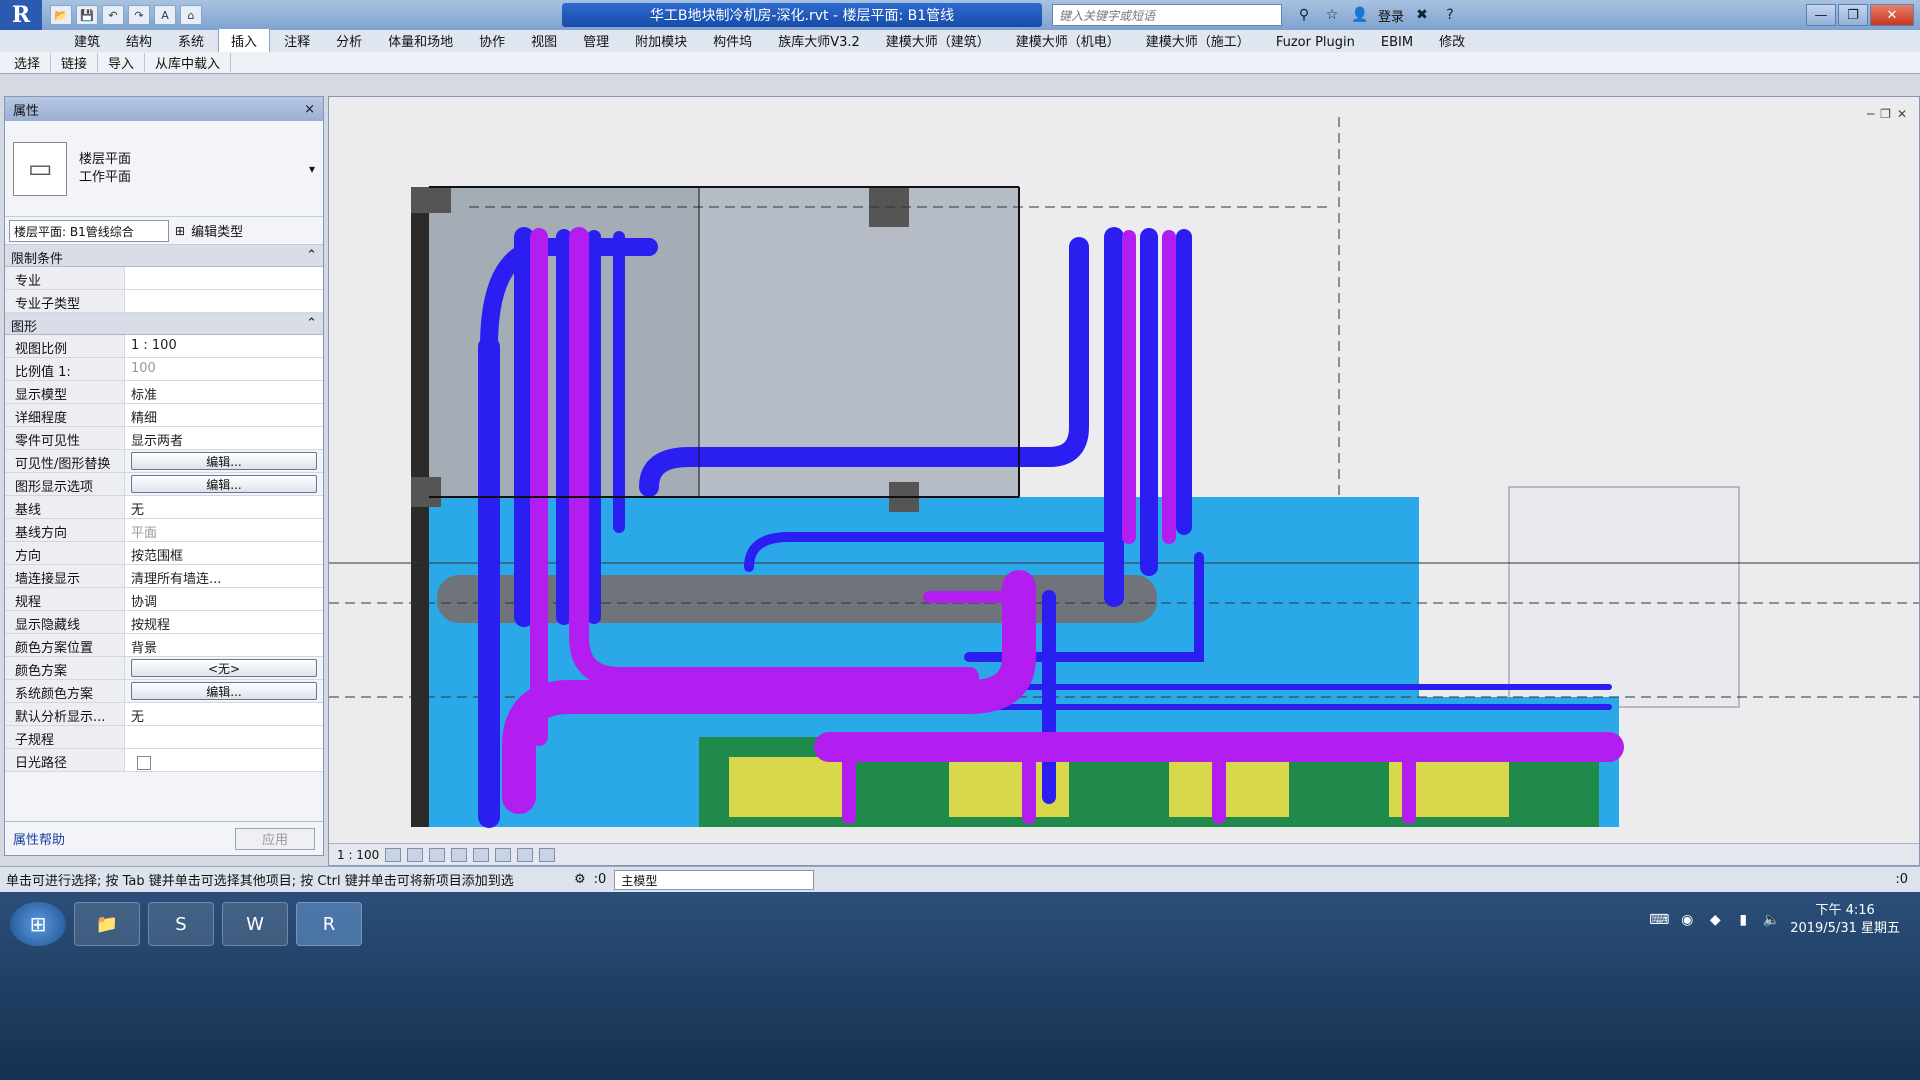 The height and width of the screenshot is (1080, 1920). Describe the element at coordinates (1715, 920) in the screenshot. I see `app-icon: ◆` at that location.